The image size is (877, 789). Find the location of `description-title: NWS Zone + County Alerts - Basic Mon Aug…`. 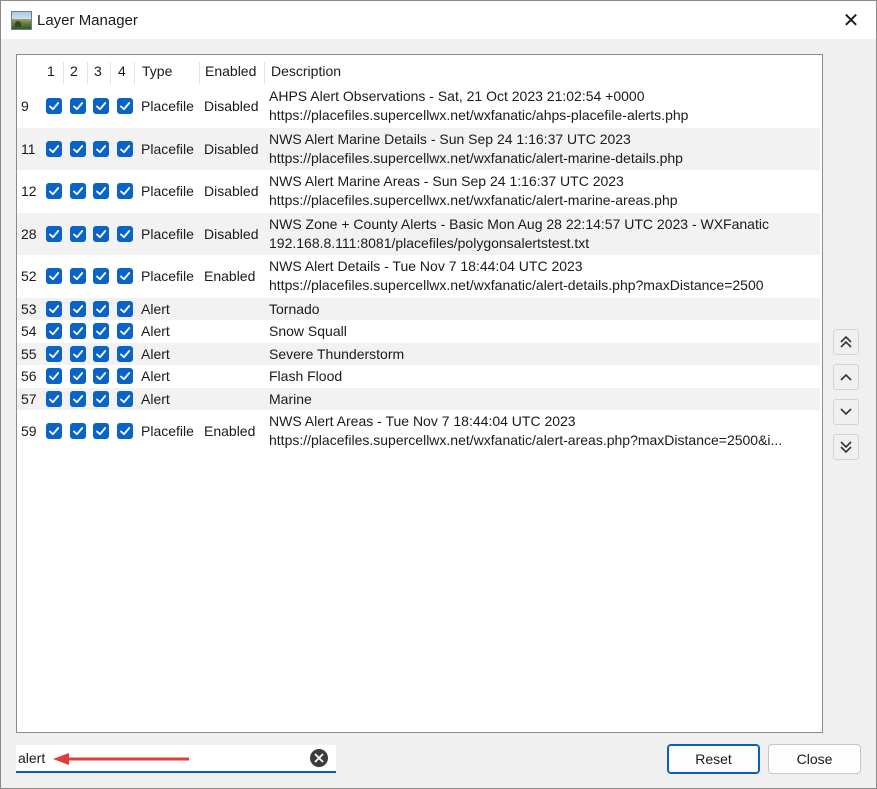

description-title: NWS Zone + County Alerts - Basic Mon Aug… is located at coordinates (519, 223).